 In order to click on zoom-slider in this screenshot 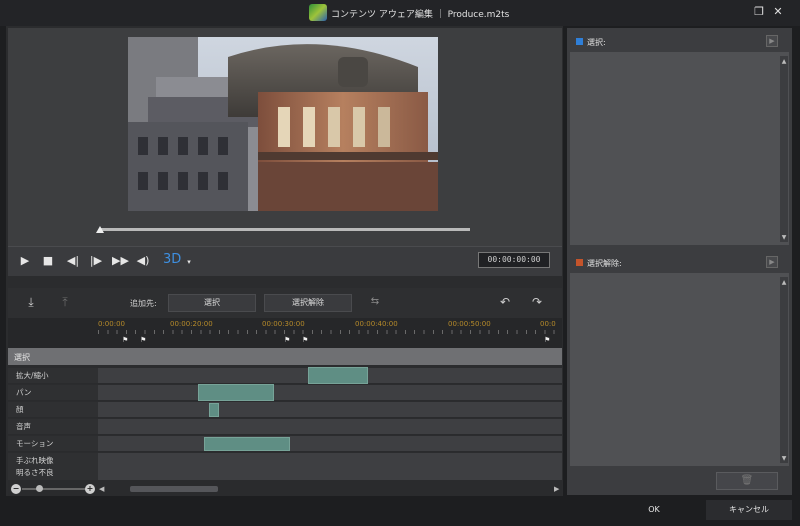, I will do `click(54, 489)`.